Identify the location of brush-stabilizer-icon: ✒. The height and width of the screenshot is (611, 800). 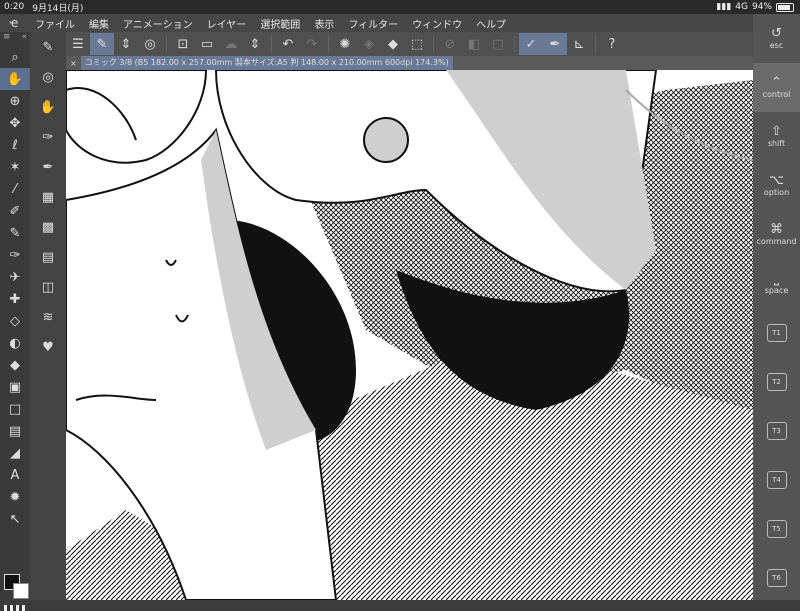
(555, 44).